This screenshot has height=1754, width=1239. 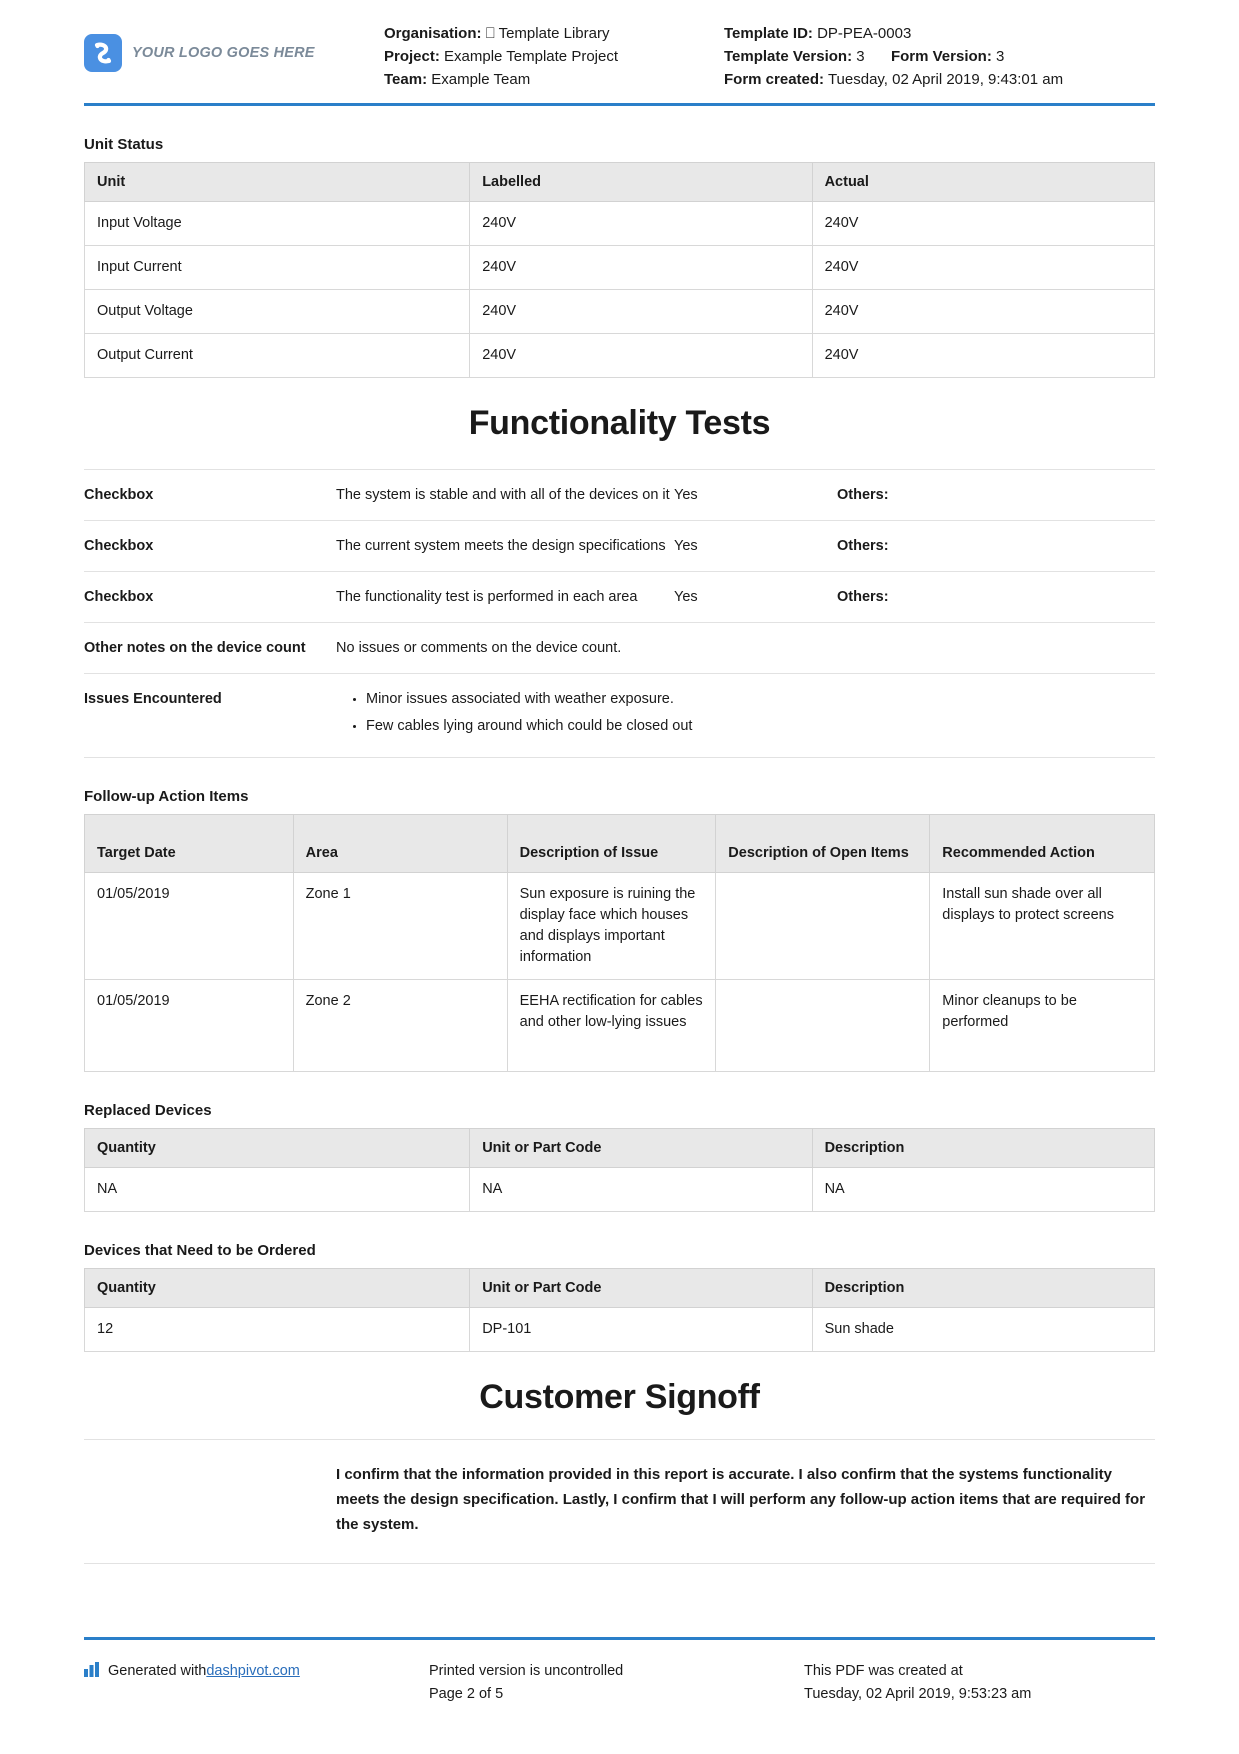 I want to click on footer-generated-with: Generated with dashpivot.com, so click(x=256, y=1683).